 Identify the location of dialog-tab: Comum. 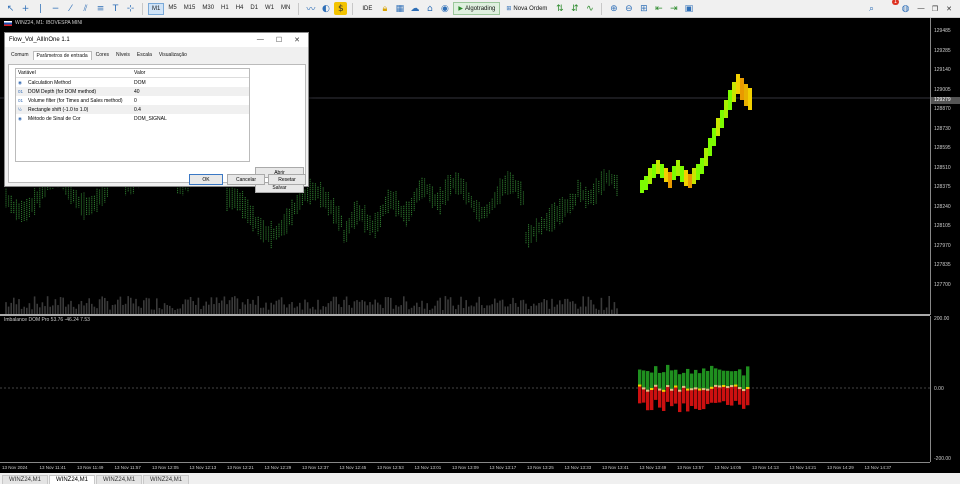
(20, 55).